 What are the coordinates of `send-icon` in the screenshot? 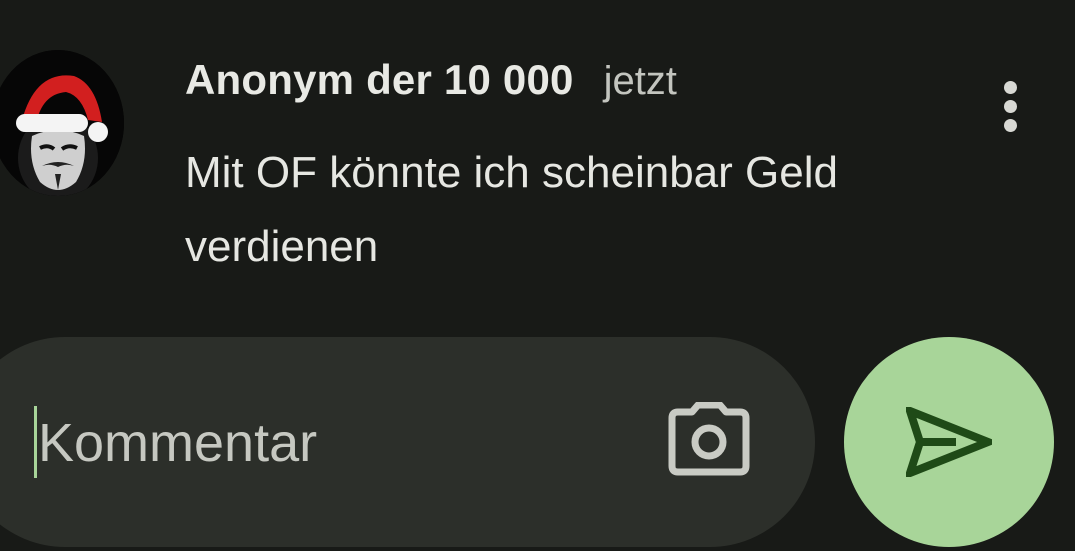 It's located at (949, 442).